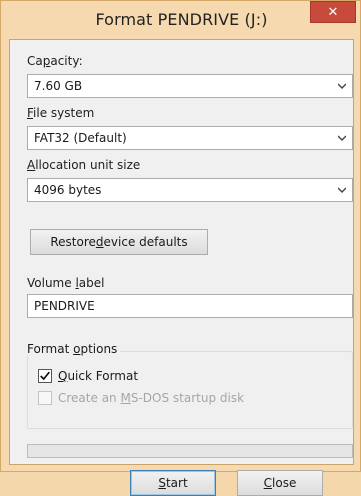 This screenshot has width=361, height=496. I want to click on volume-label-input: PENDRIVE, so click(190, 306).